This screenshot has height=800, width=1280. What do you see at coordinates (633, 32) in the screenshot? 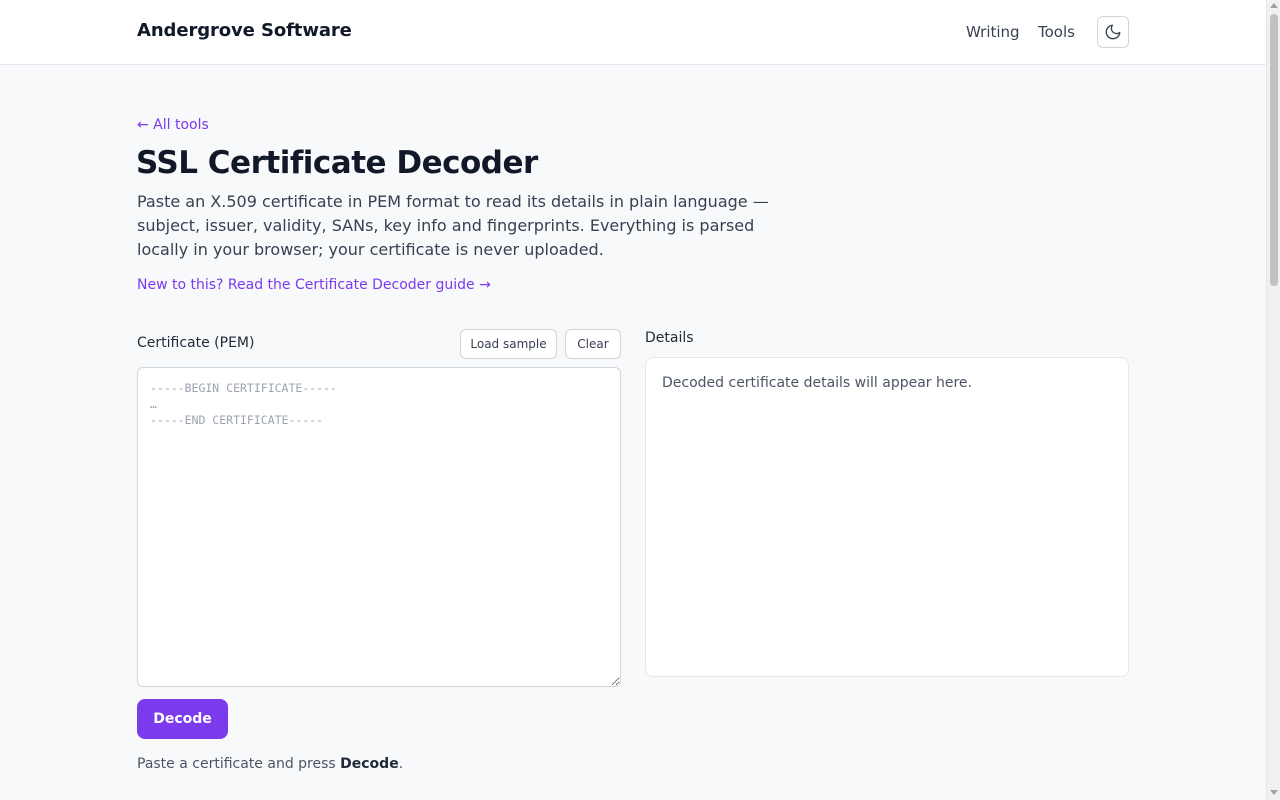
I see `site-header: Andergrove Software Writing Tools` at bounding box center [633, 32].